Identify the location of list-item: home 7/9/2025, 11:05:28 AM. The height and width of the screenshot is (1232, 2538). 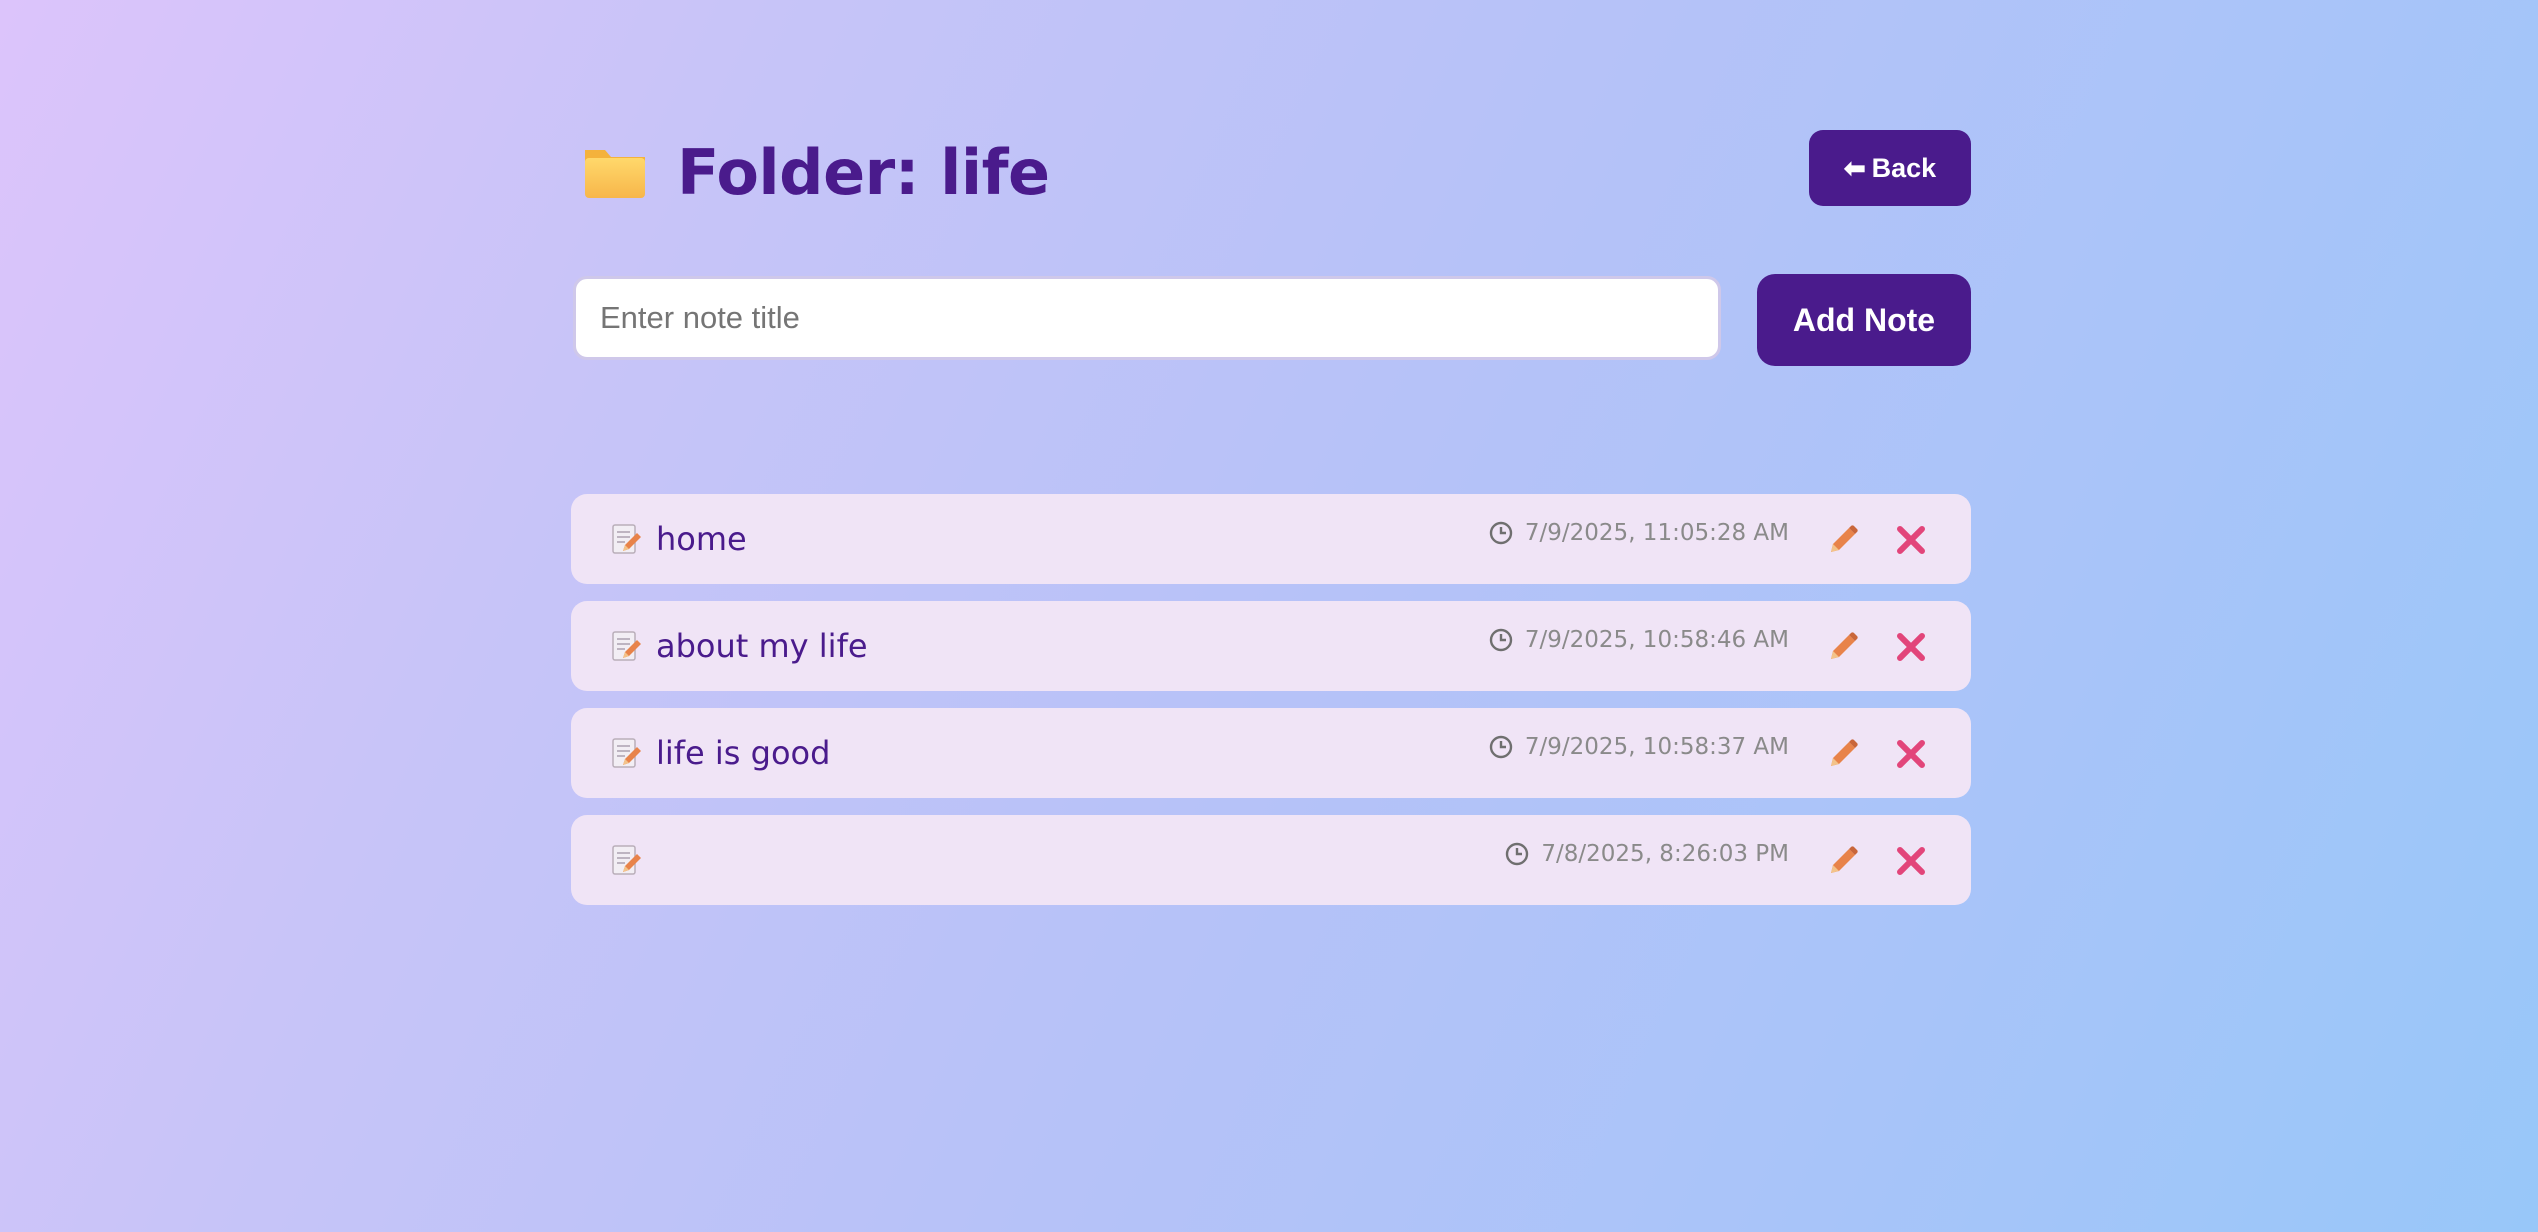
(1271, 539).